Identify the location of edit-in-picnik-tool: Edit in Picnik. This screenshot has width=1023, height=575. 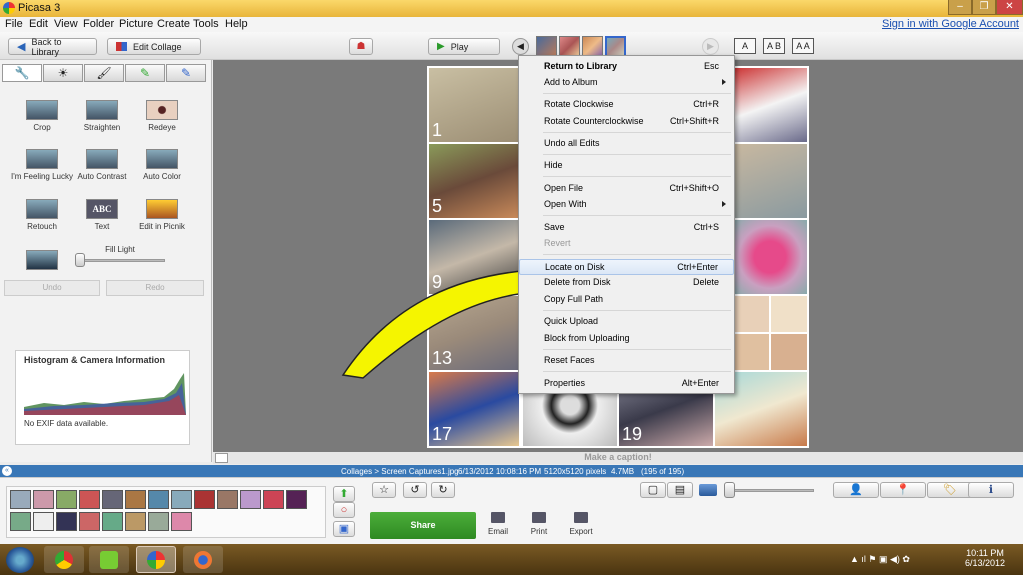
(162, 215).